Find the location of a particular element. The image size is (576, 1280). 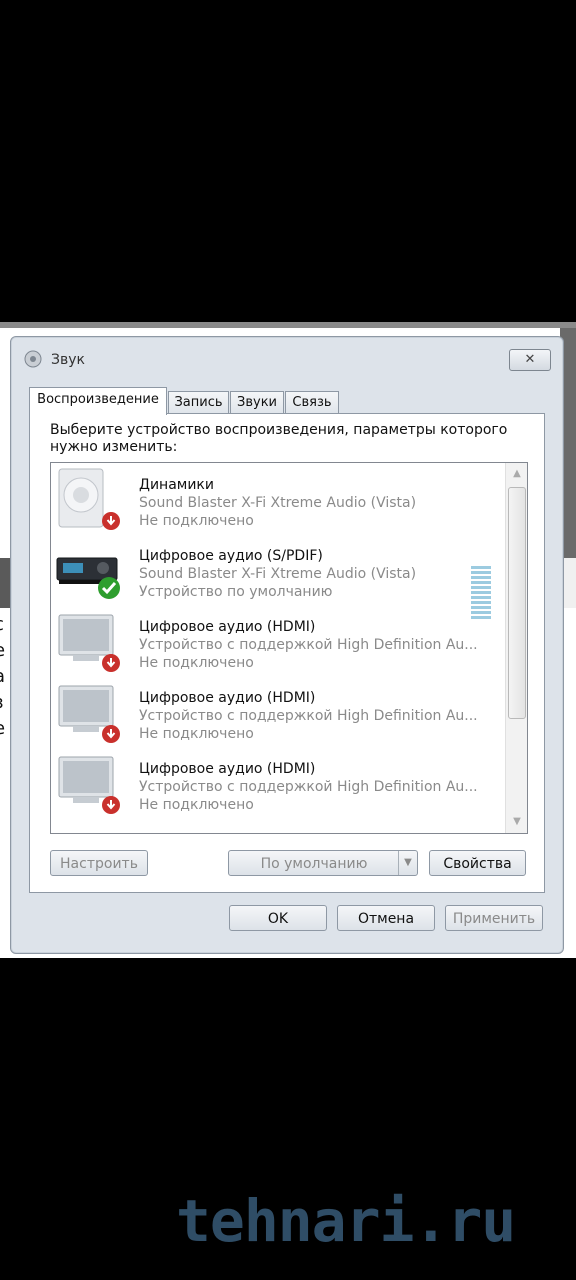

tab-sounds: Звуки is located at coordinates (257, 402).